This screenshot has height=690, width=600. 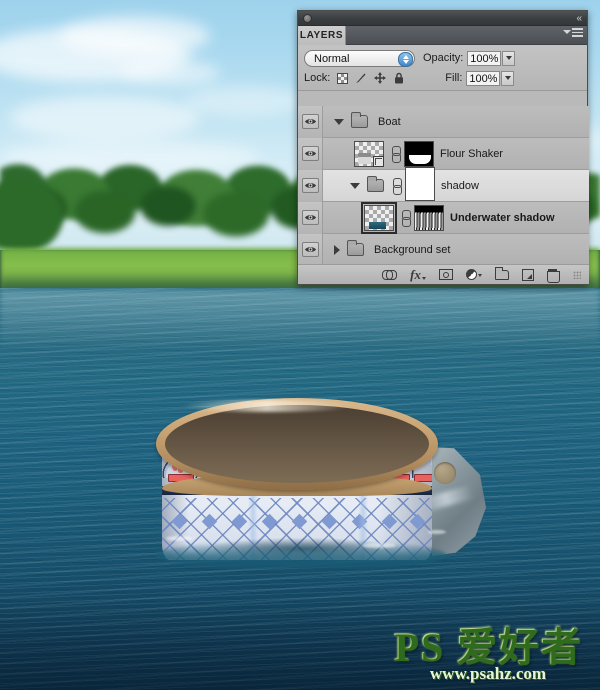 I want to click on blend-mode-select: Normal, so click(x=359, y=58).